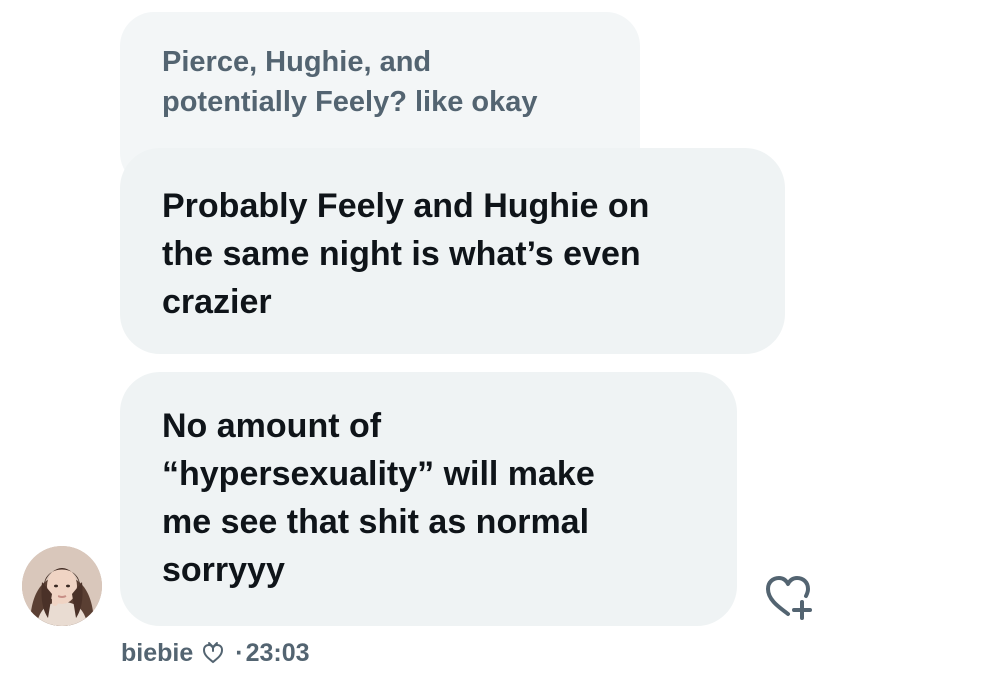  Describe the element at coordinates (157, 653) in the screenshot. I see `sender-name: biebie` at that location.